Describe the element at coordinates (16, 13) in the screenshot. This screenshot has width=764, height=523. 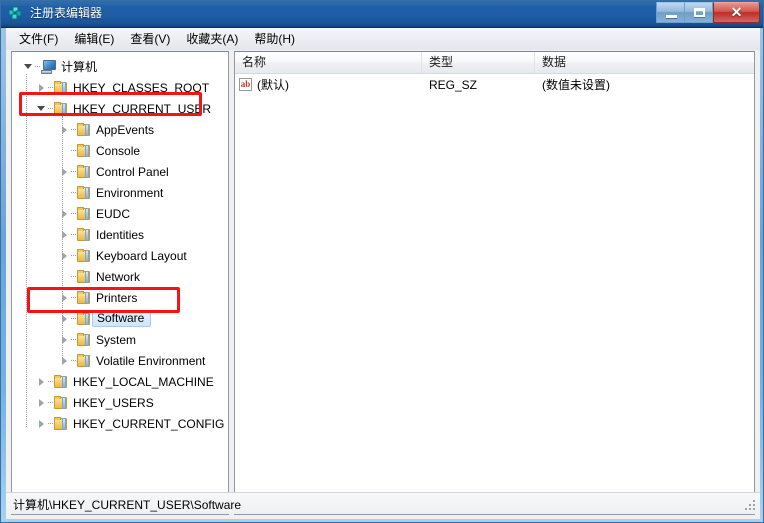
I see `registry-editor-icon` at that location.